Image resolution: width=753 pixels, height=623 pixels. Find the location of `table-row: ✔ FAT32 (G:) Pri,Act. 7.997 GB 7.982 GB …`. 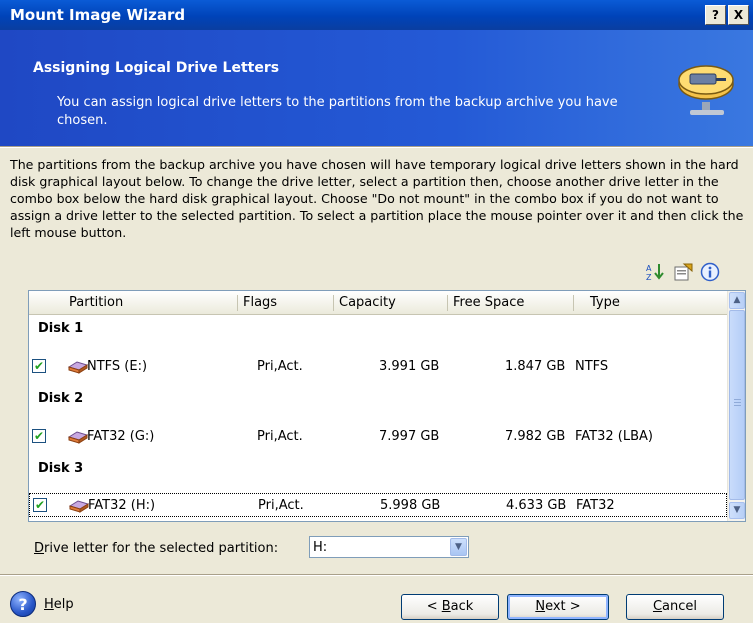

table-row: ✔ FAT32 (G:) Pri,Act. 7.997 GB 7.982 GB … is located at coordinates (378, 437).